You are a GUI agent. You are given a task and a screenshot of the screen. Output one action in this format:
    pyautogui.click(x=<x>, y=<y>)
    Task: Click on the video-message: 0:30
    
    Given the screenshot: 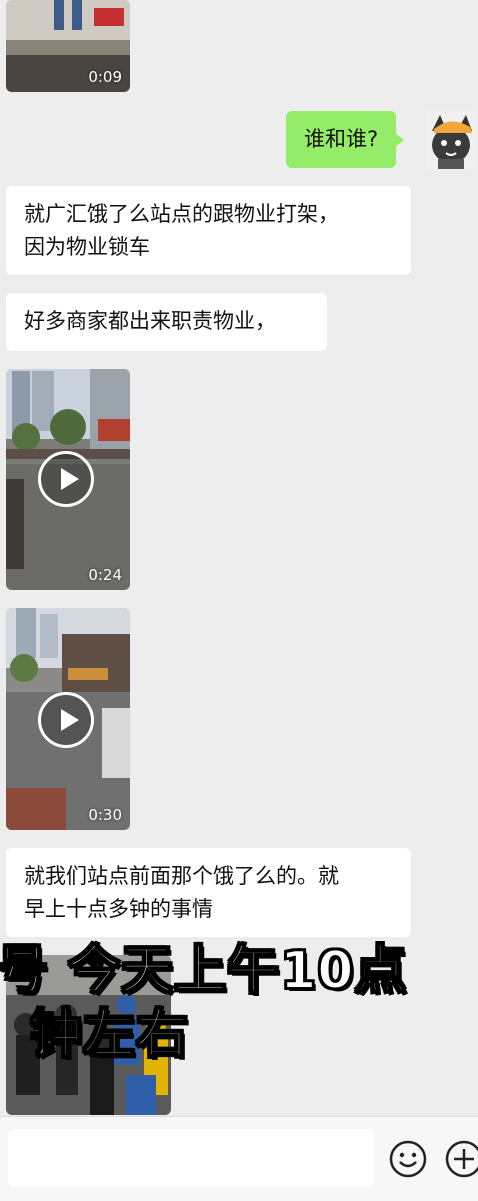 What is the action you would take?
    pyautogui.click(x=68, y=719)
    